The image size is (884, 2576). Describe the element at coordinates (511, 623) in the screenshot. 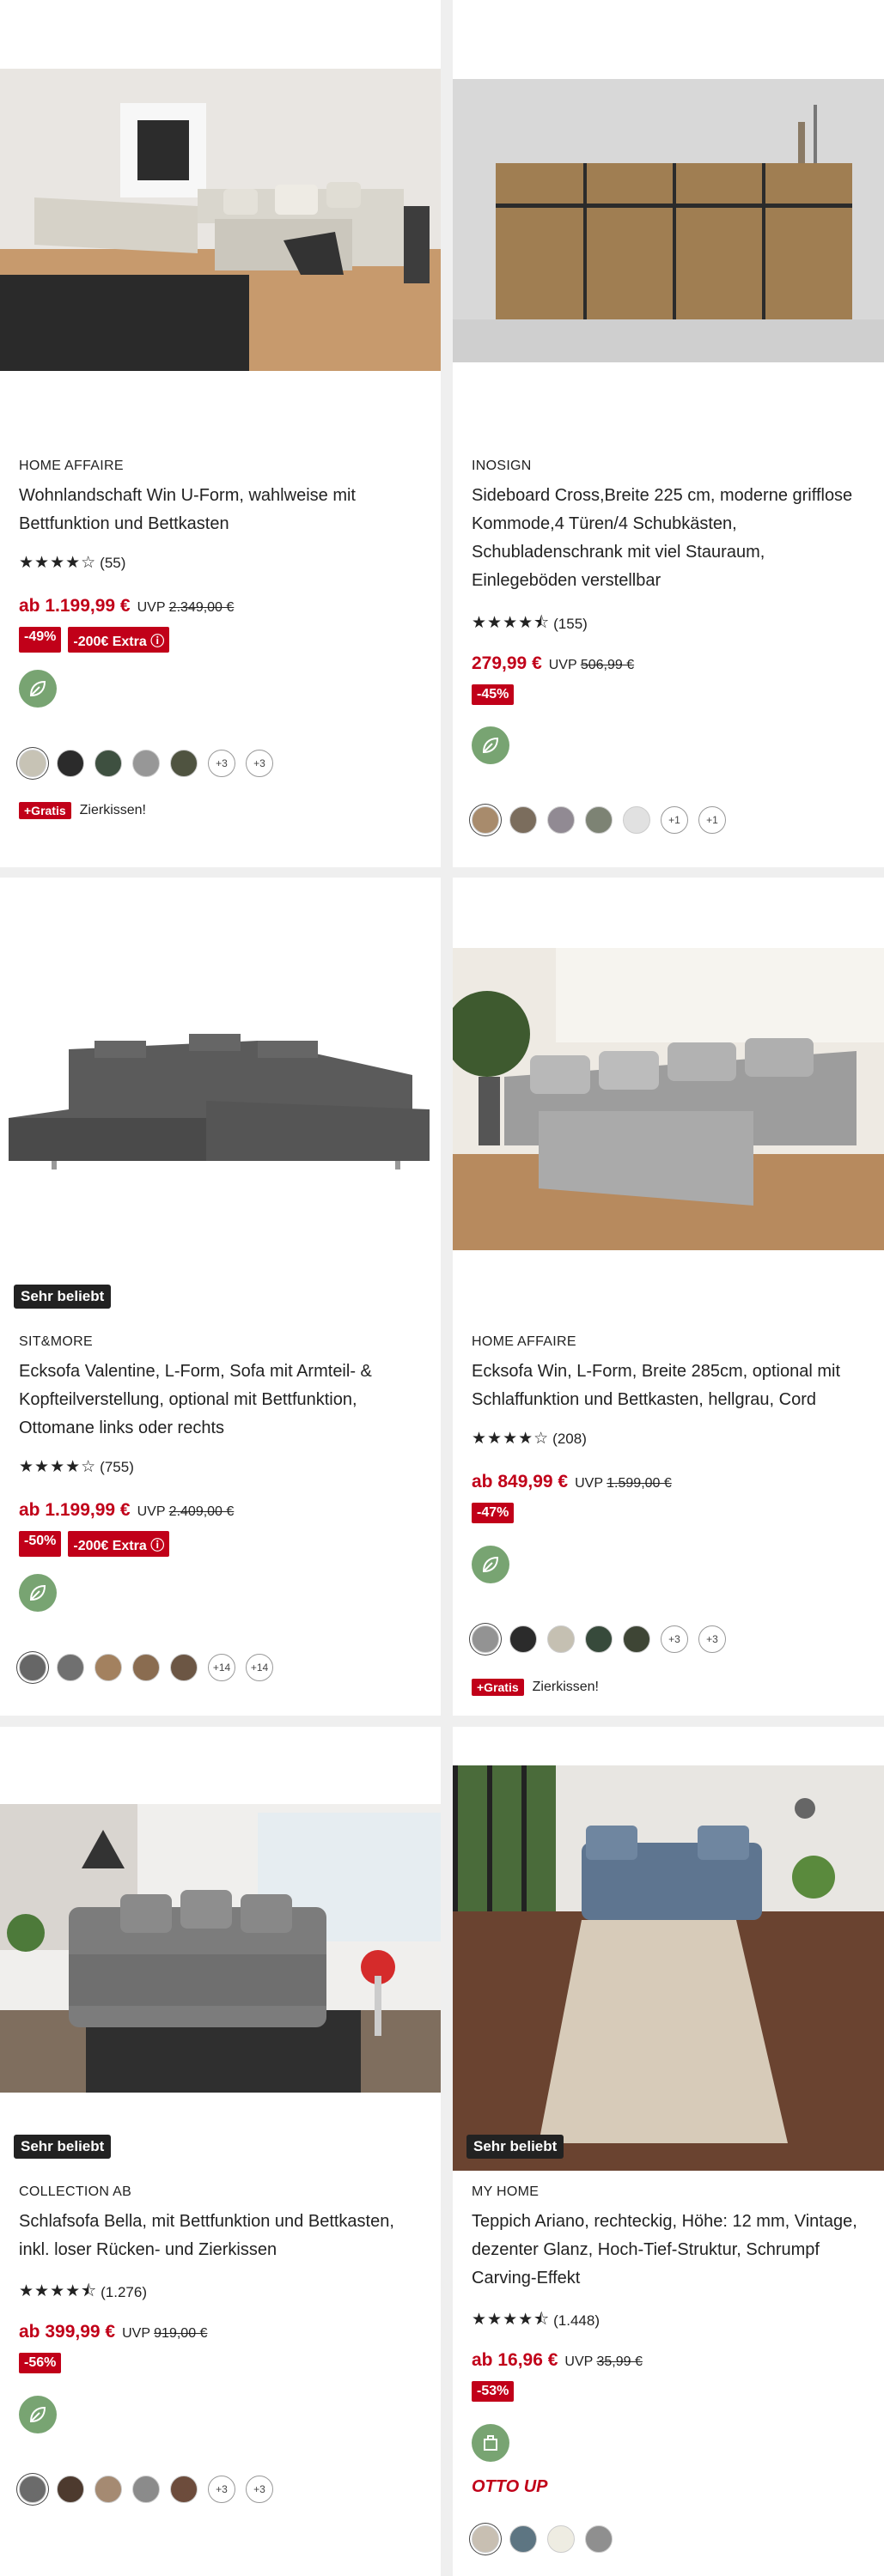

I see `rating-stars: ★★★★⯪` at that location.